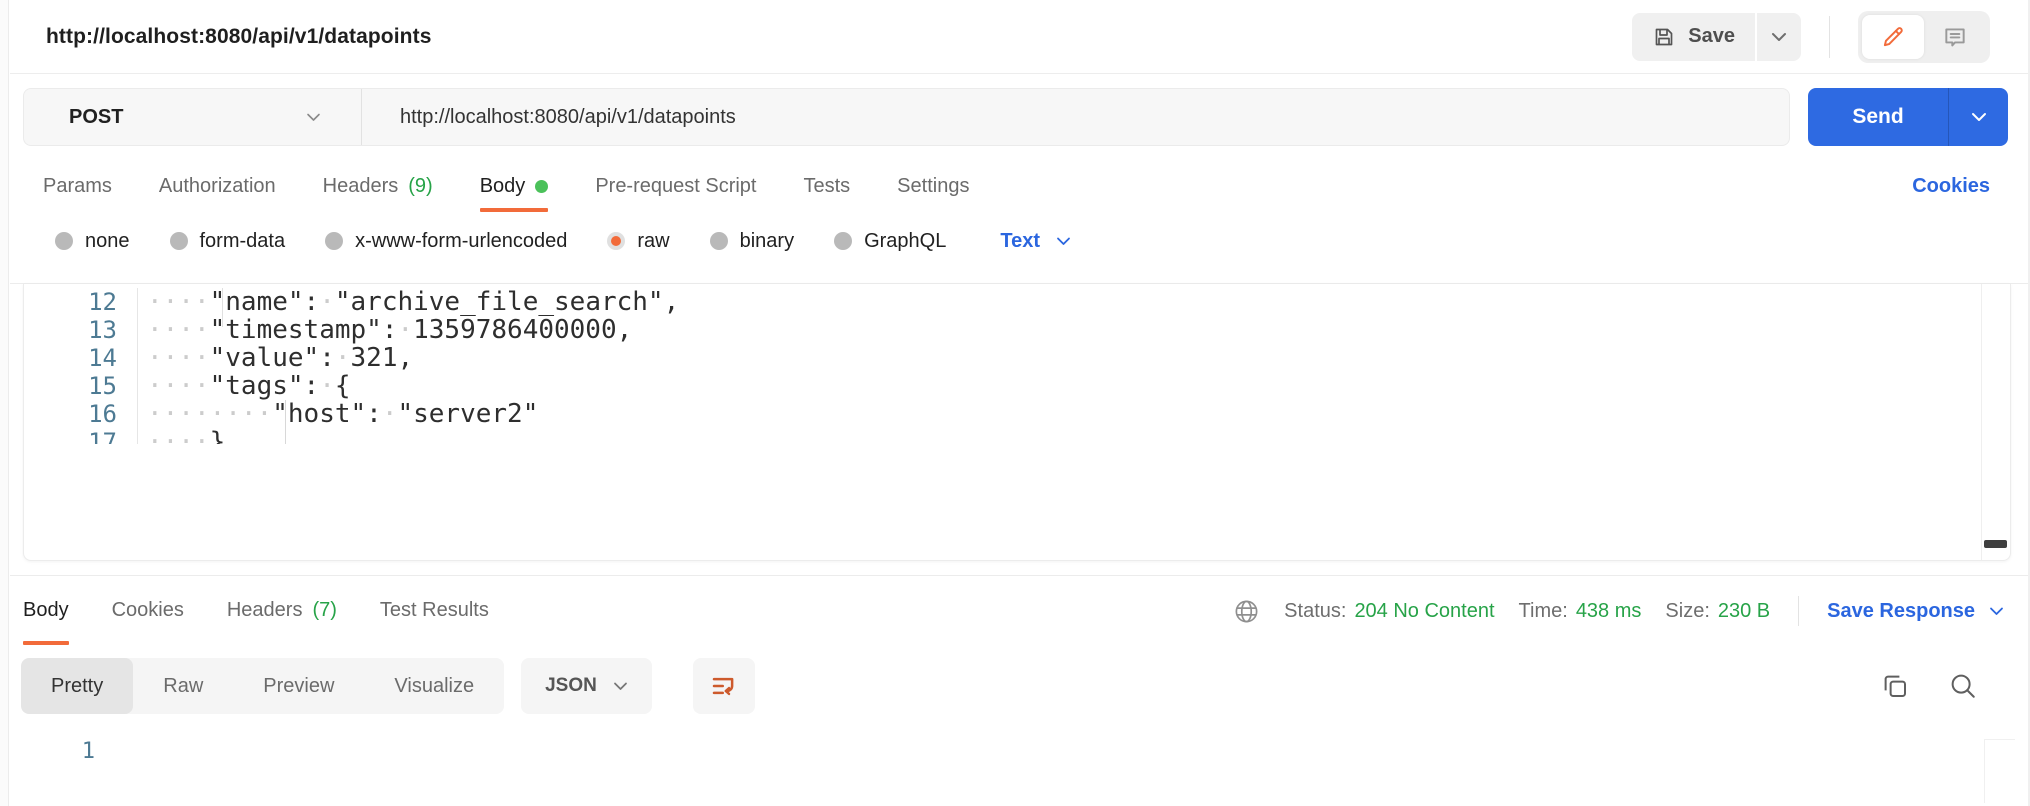  I want to click on tab-authorization: Authorization, so click(217, 186).